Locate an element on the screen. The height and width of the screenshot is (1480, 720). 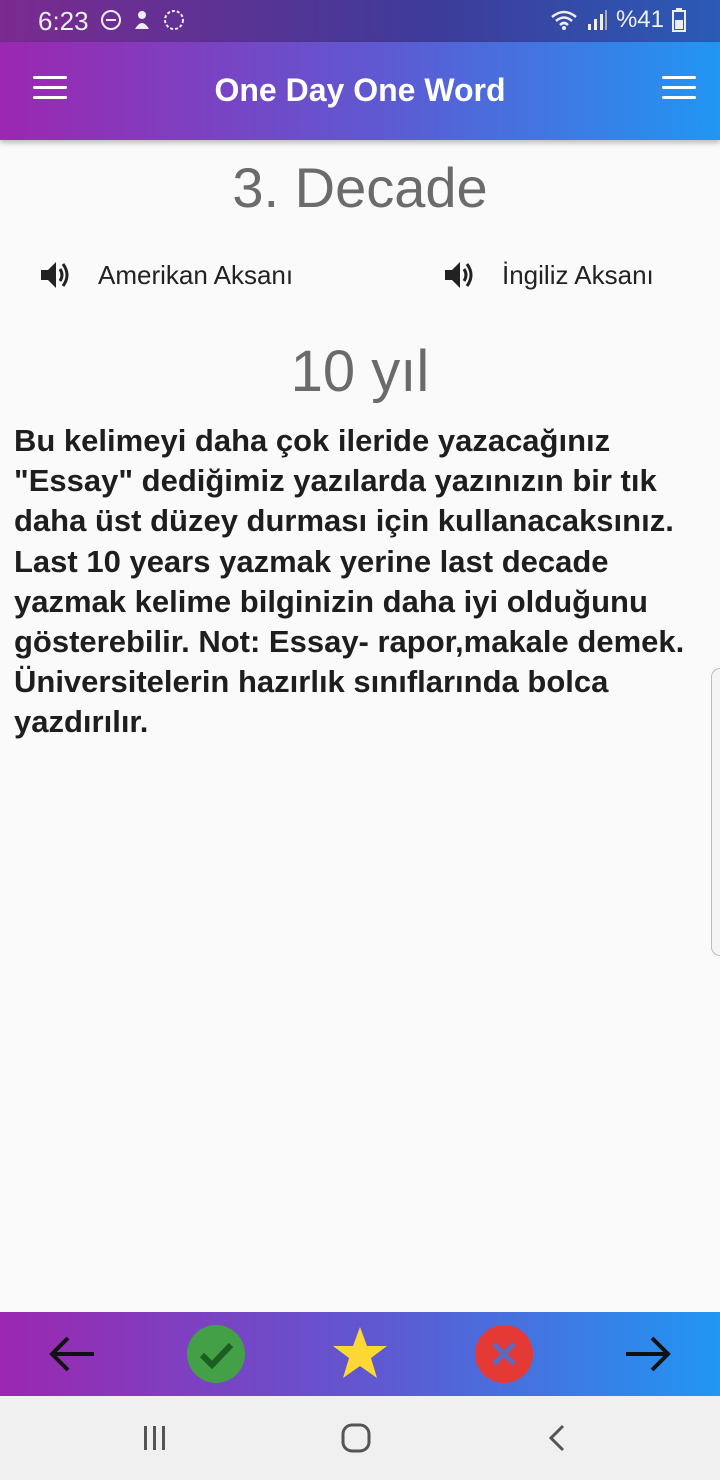
arrow-right-icon is located at coordinates (648, 1354).